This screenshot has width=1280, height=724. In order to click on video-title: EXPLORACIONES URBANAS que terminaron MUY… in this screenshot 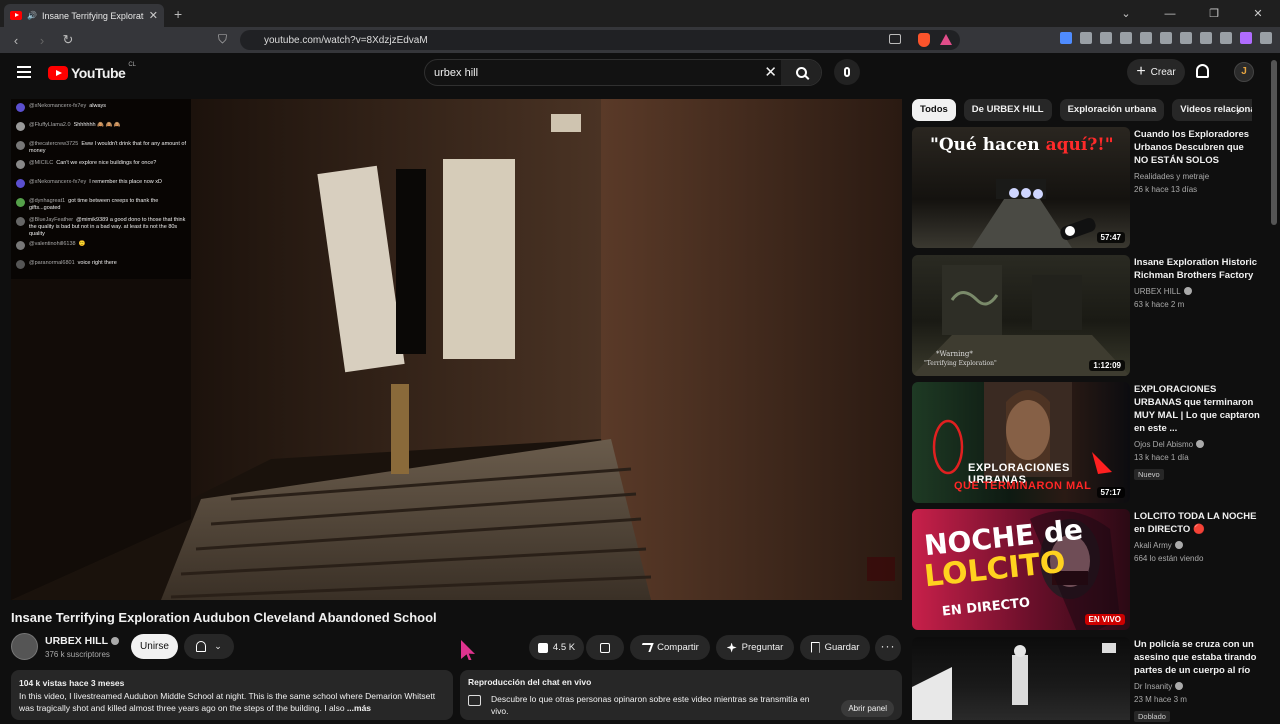, I will do `click(1197, 409)`.